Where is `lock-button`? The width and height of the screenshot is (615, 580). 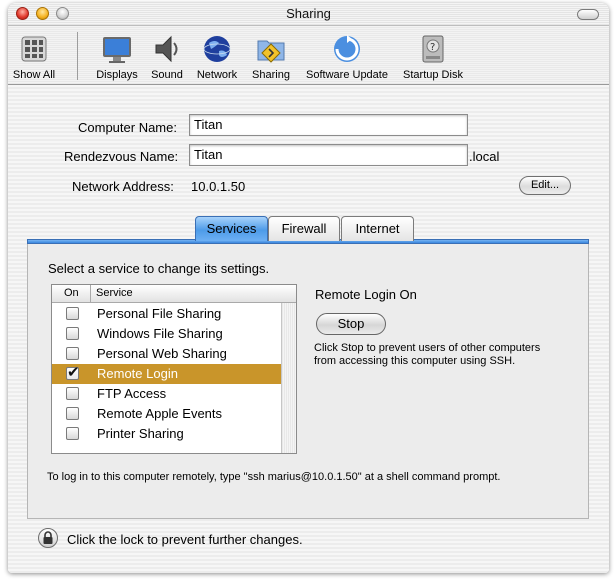 lock-button is located at coordinates (48, 538).